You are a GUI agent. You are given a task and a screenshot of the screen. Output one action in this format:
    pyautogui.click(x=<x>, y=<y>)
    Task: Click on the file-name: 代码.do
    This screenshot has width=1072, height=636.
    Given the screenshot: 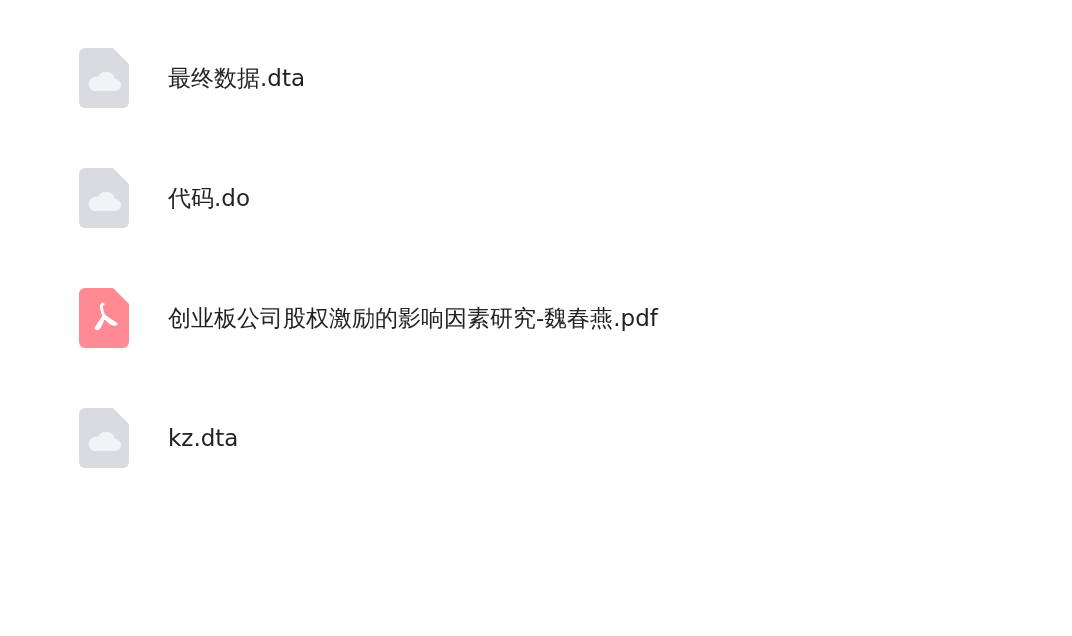 What is the action you would take?
    pyautogui.click(x=209, y=198)
    